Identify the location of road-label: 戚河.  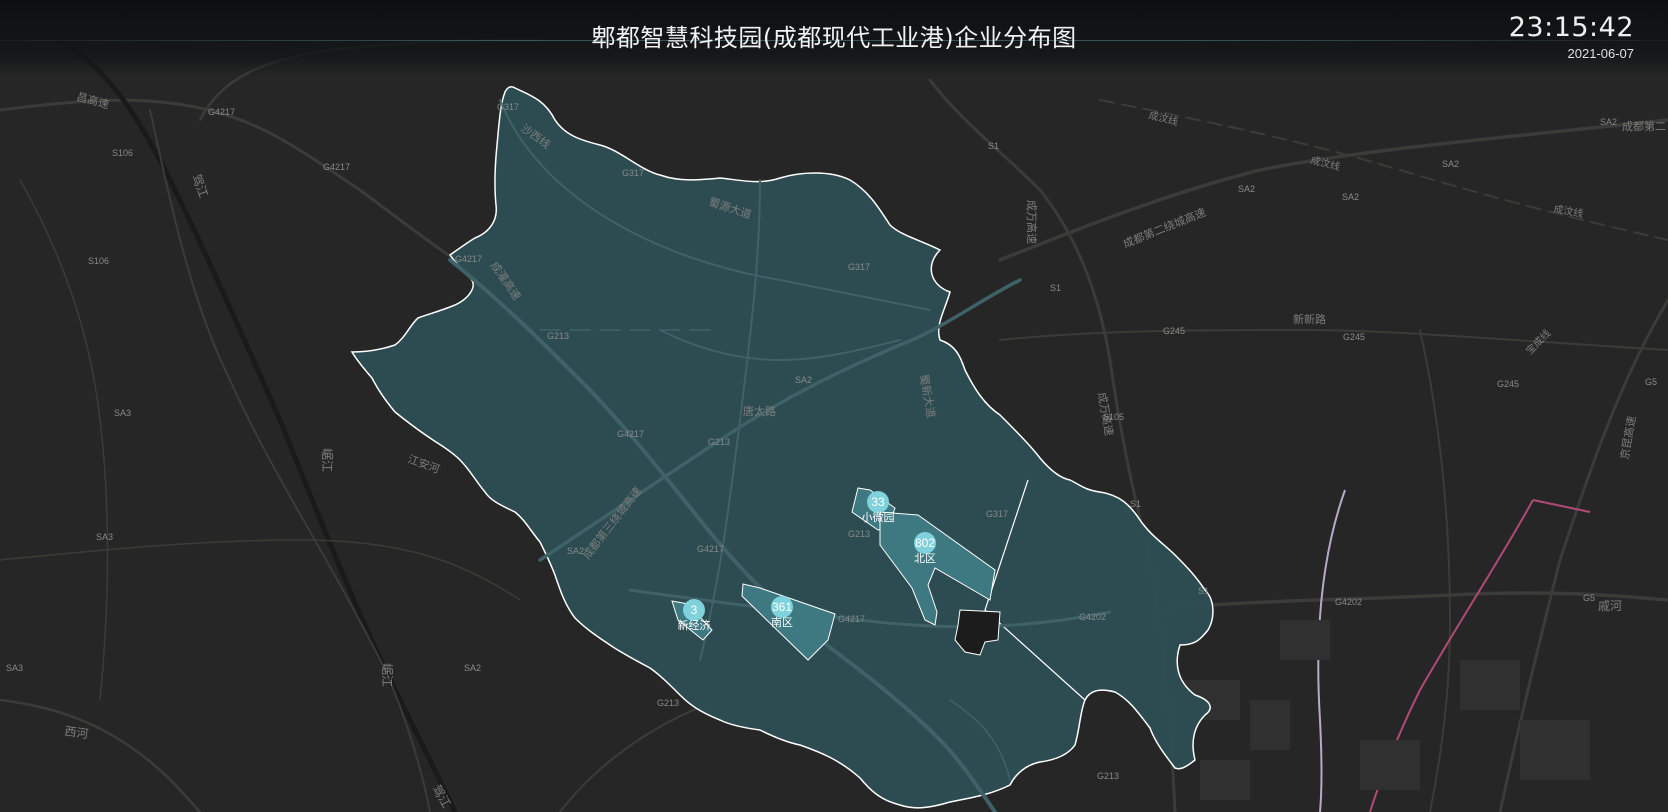
(1610, 606).